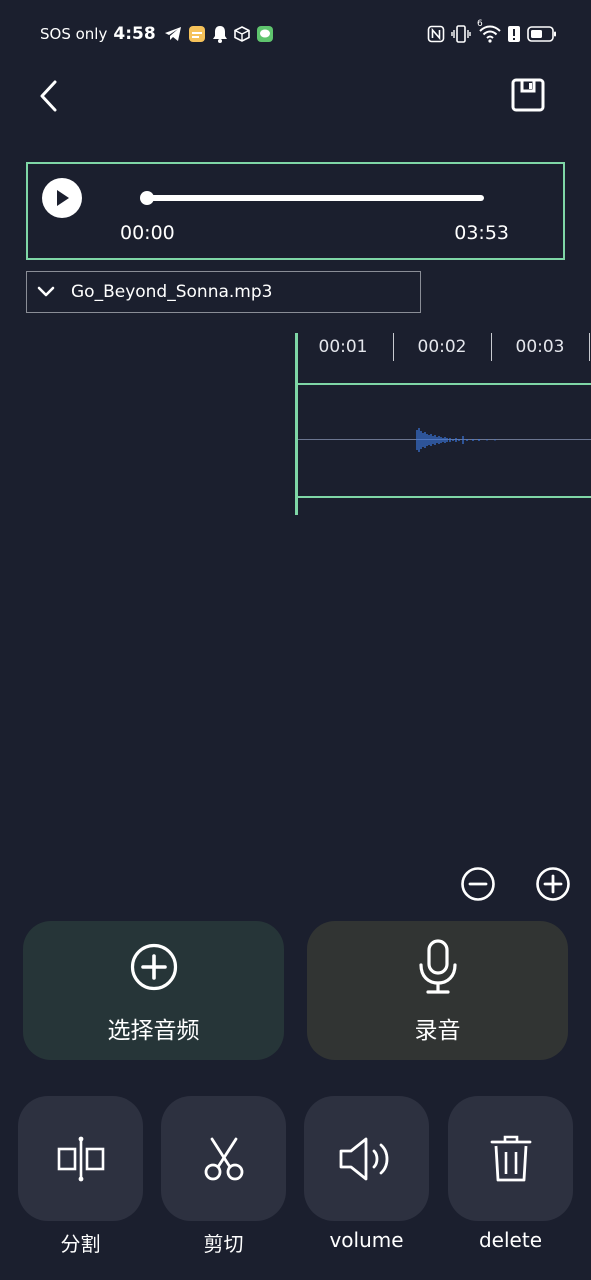 This screenshot has width=591, height=1280. Describe the element at coordinates (343, 347) in the screenshot. I see `ruler-label: 00:01` at that location.